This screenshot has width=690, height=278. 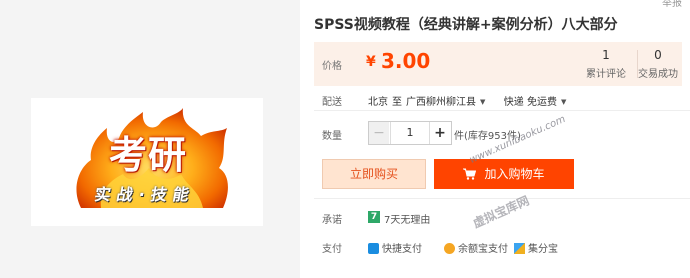 What do you see at coordinates (449, 248) in the screenshot?
I see `yuebao-icon` at bounding box center [449, 248].